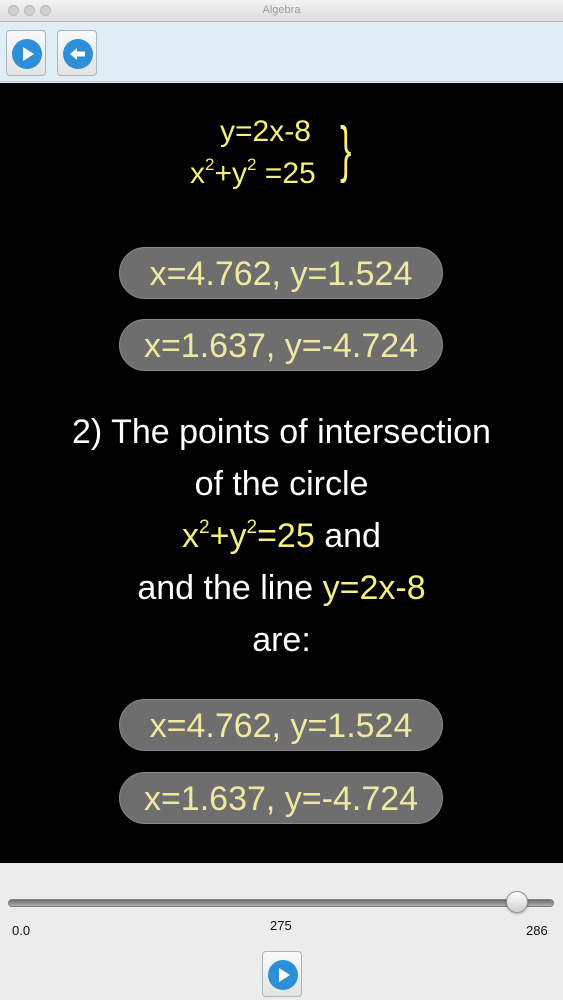 Image resolution: width=563 pixels, height=1000 pixels. Describe the element at coordinates (346, 149) in the screenshot. I see `system-brace: }` at that location.